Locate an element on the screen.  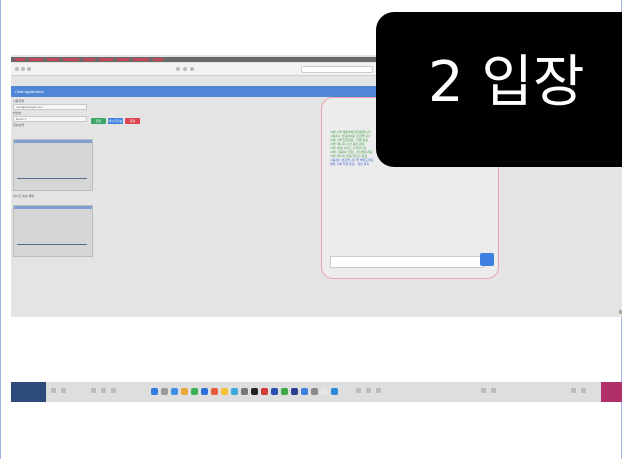
chat-message: 채팅 기록 저장 완료 - 세션 유지 is located at coordinates (350, 164).